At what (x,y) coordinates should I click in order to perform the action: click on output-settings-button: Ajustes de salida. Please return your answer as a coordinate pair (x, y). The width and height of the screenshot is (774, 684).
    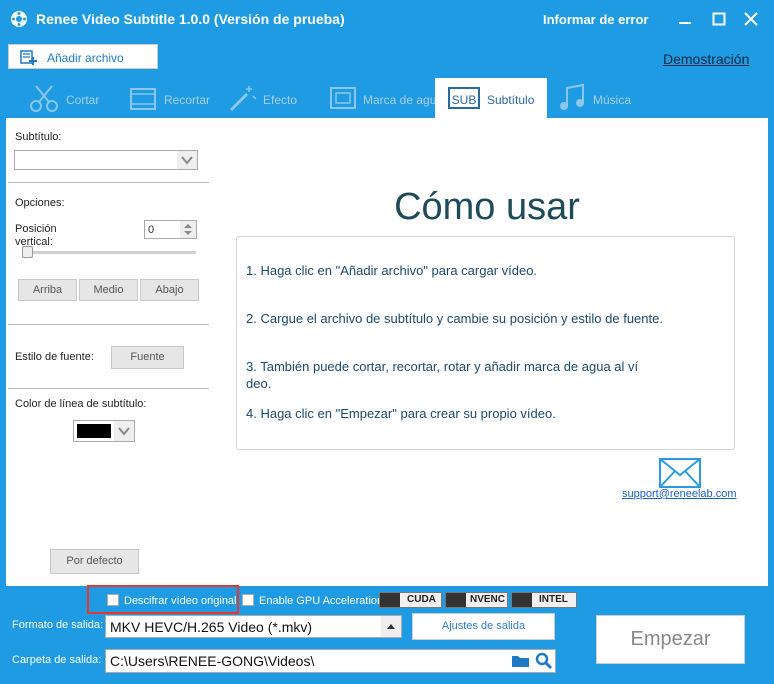
    Looking at the image, I should click on (483, 626).